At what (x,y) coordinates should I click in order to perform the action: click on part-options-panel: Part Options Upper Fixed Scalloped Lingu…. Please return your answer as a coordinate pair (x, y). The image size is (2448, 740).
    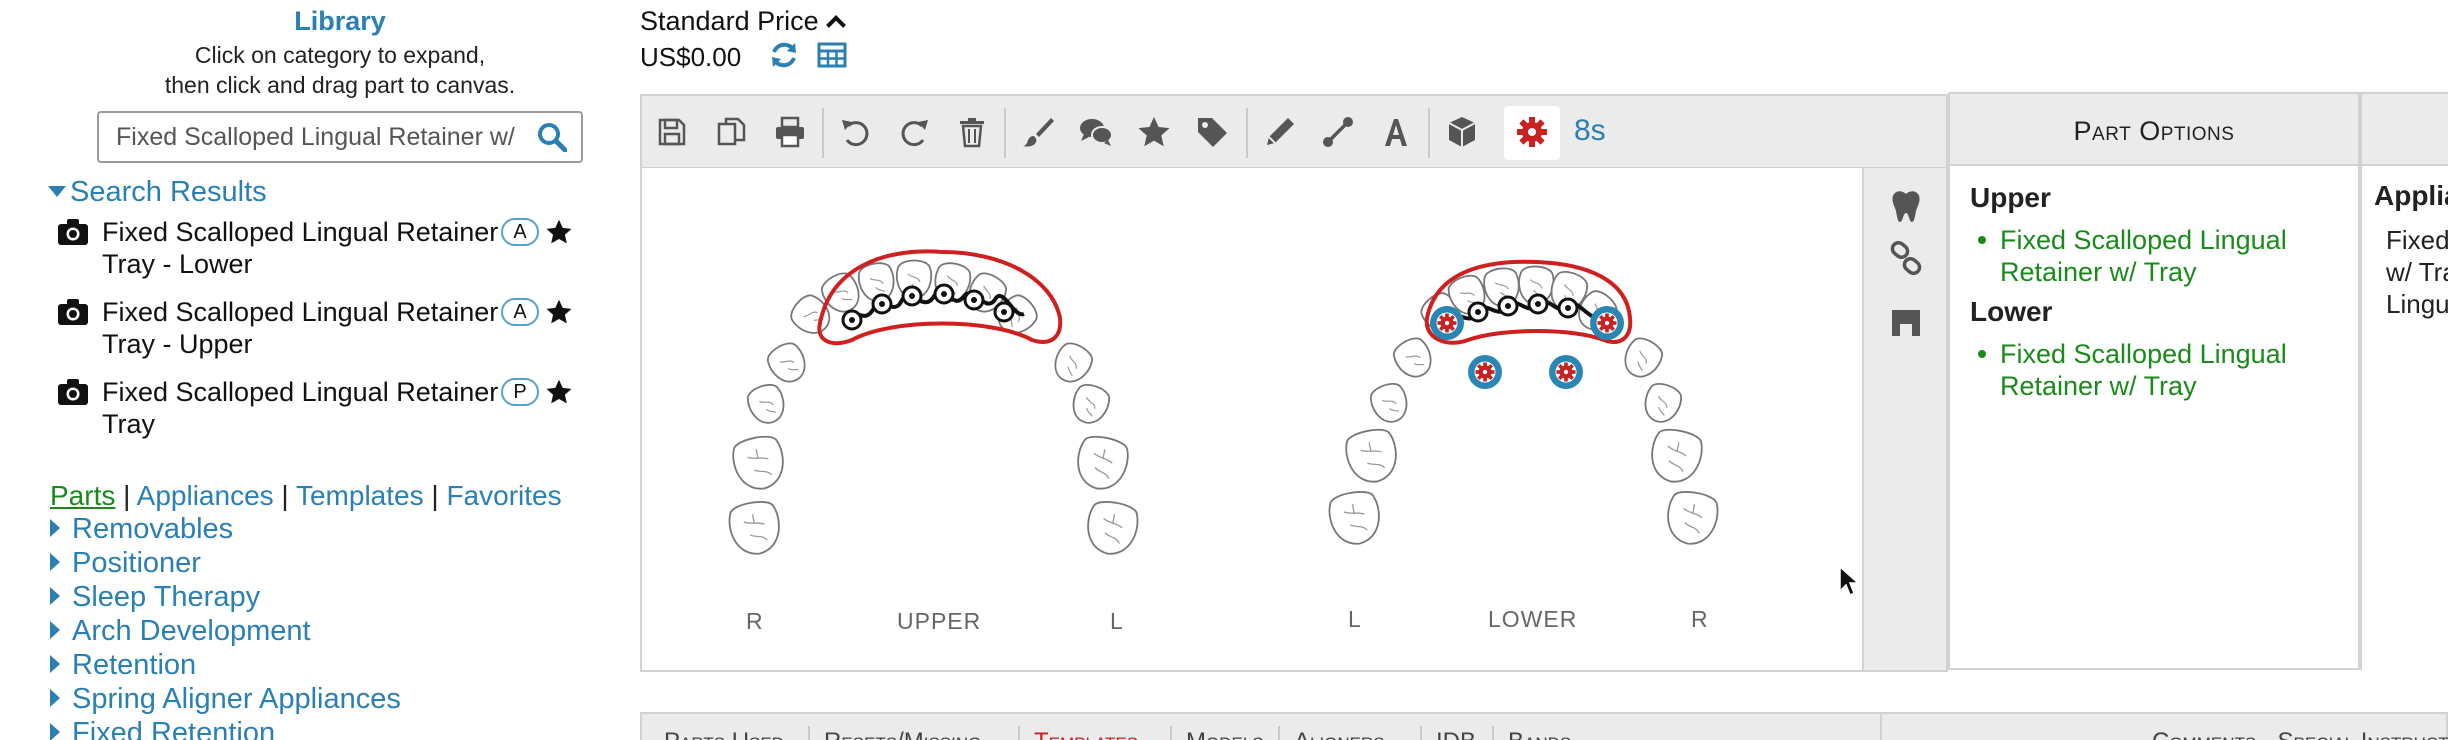
    Looking at the image, I should click on (2154, 381).